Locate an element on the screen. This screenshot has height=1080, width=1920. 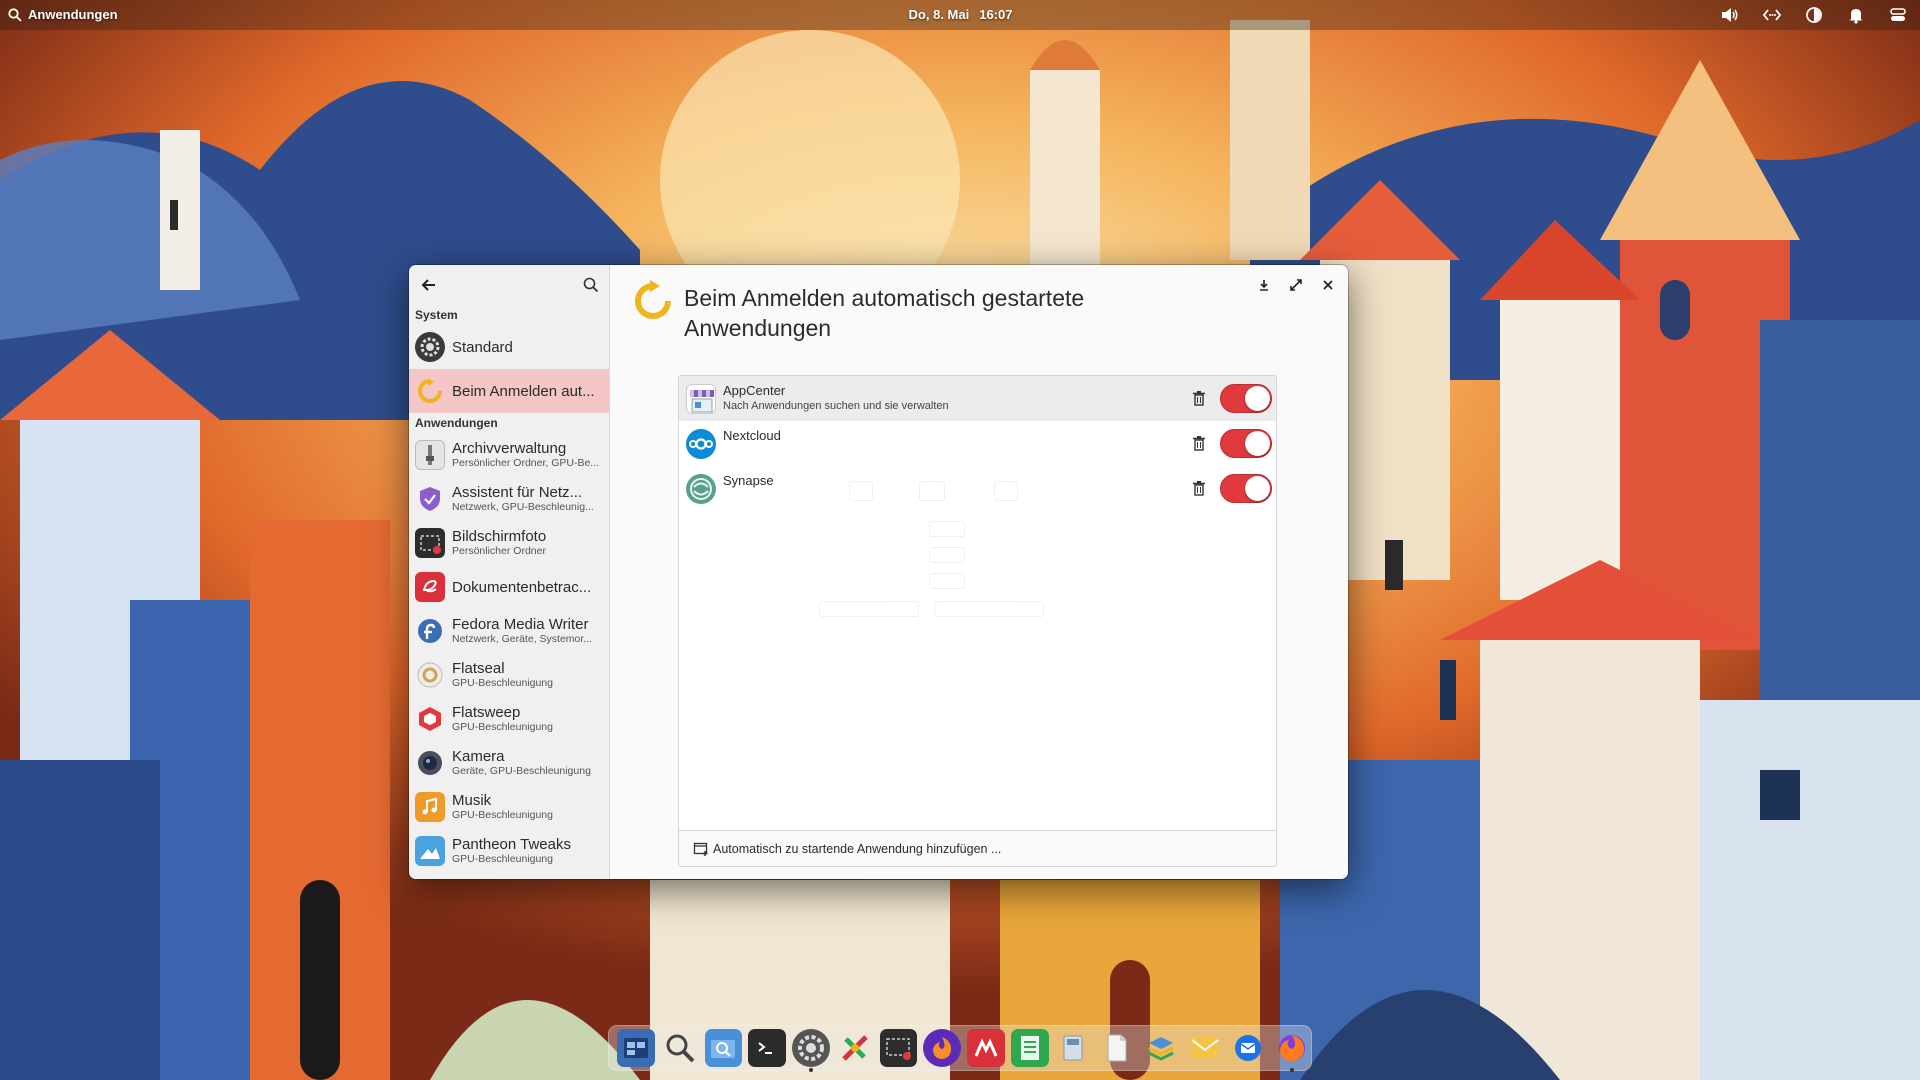
applications-menu-button: Anwendungen is located at coordinates (63, 14).